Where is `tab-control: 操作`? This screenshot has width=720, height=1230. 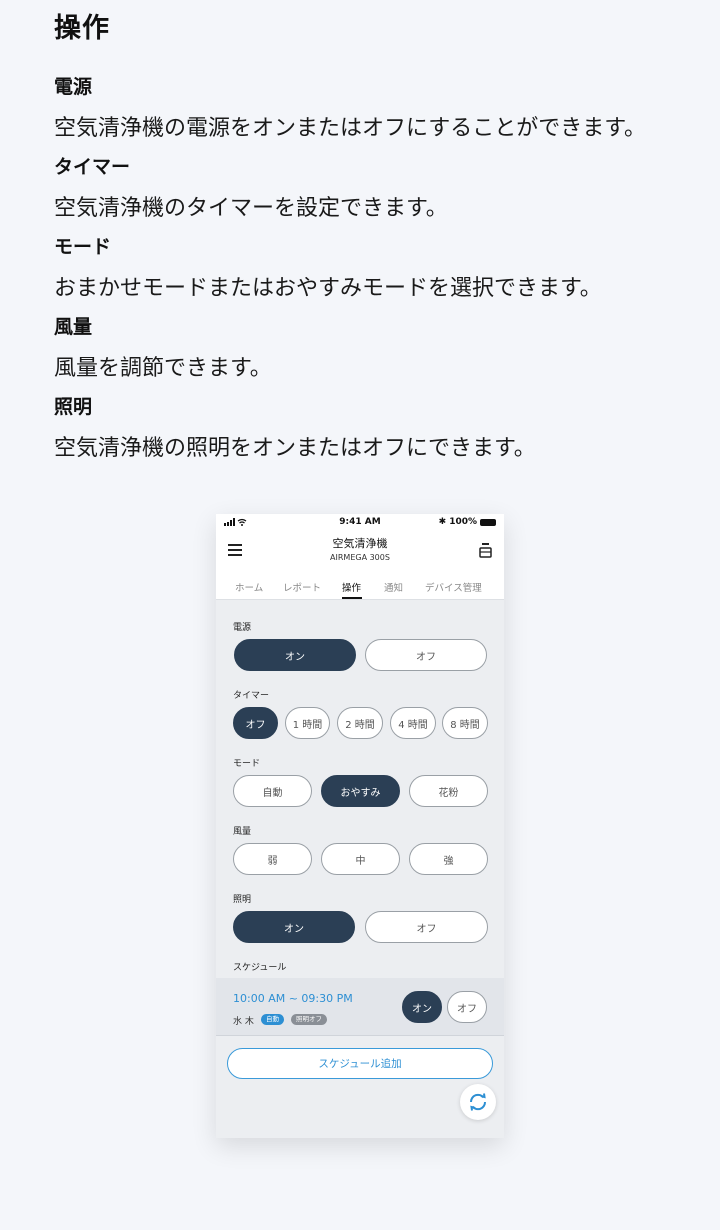
tab-control: 操作 is located at coordinates (351, 587).